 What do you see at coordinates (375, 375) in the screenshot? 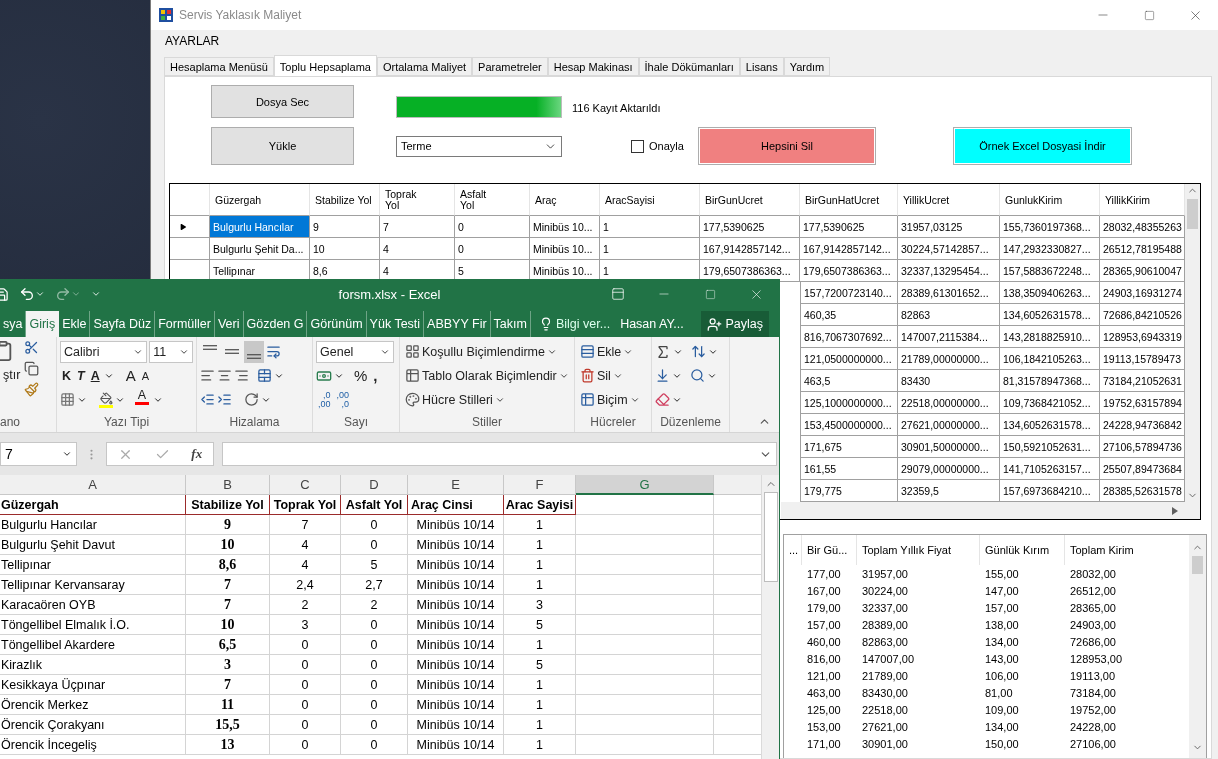
I see `comma-style-button: ,` at bounding box center [375, 375].